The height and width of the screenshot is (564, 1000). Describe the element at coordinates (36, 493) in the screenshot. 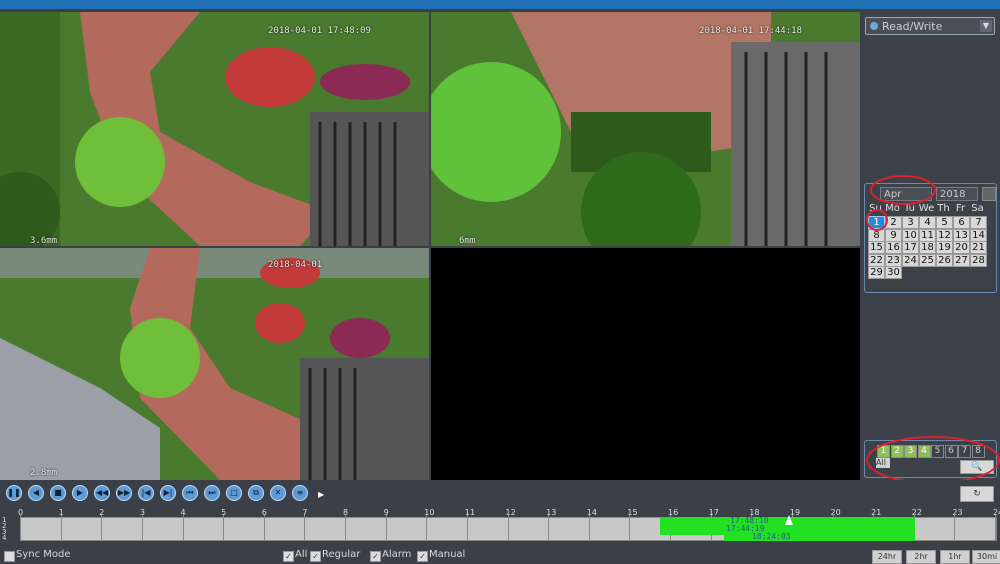

I see `rewind-icon: ◀` at that location.